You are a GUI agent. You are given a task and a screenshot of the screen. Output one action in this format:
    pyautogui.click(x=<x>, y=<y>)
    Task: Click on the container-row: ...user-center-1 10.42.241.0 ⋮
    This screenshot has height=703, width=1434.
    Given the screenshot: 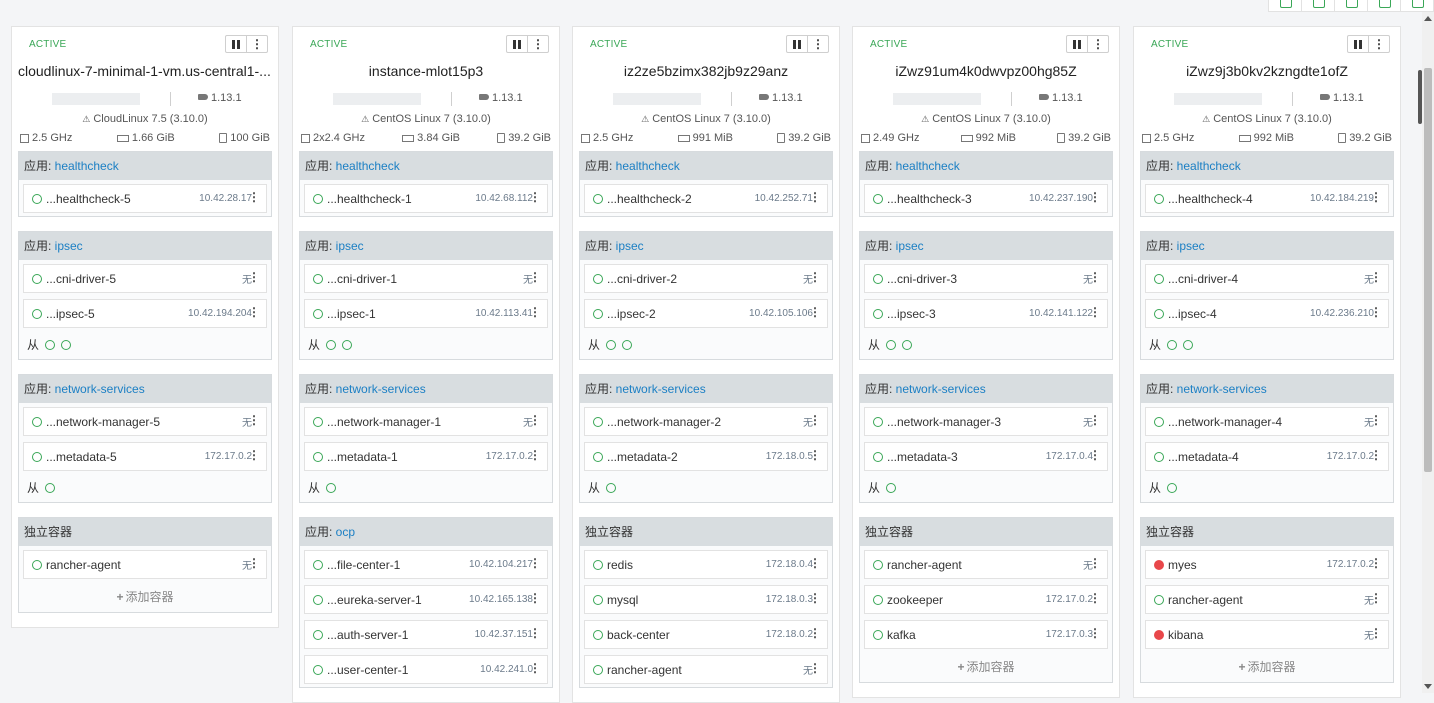 What is the action you would take?
    pyautogui.click(x=426, y=669)
    